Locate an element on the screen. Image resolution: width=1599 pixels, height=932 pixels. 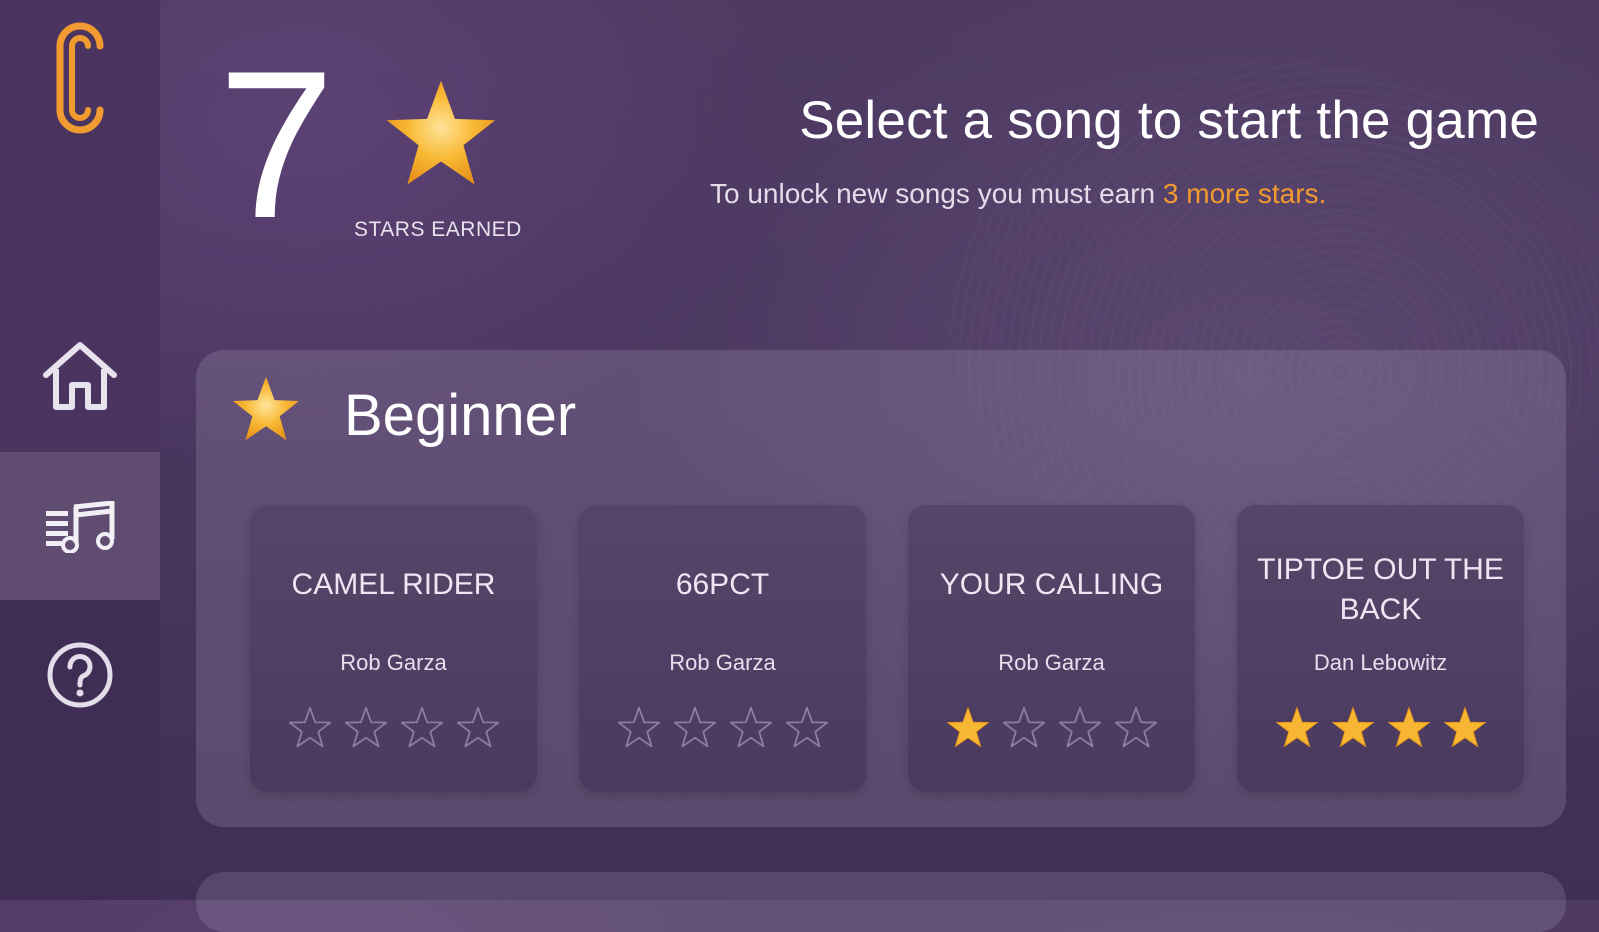
home-icon is located at coordinates (80, 376).